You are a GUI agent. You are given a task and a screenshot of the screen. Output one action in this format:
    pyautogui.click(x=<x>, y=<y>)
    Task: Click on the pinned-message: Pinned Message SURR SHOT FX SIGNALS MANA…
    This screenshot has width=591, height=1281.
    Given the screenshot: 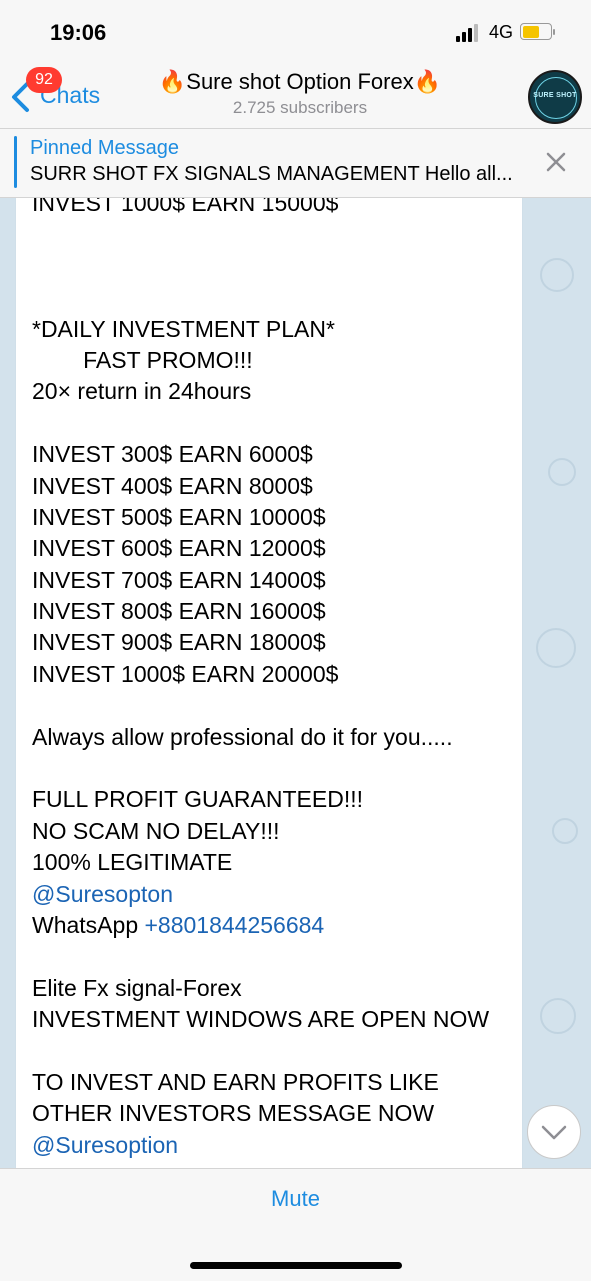 What is the action you would take?
    pyautogui.click(x=295, y=163)
    